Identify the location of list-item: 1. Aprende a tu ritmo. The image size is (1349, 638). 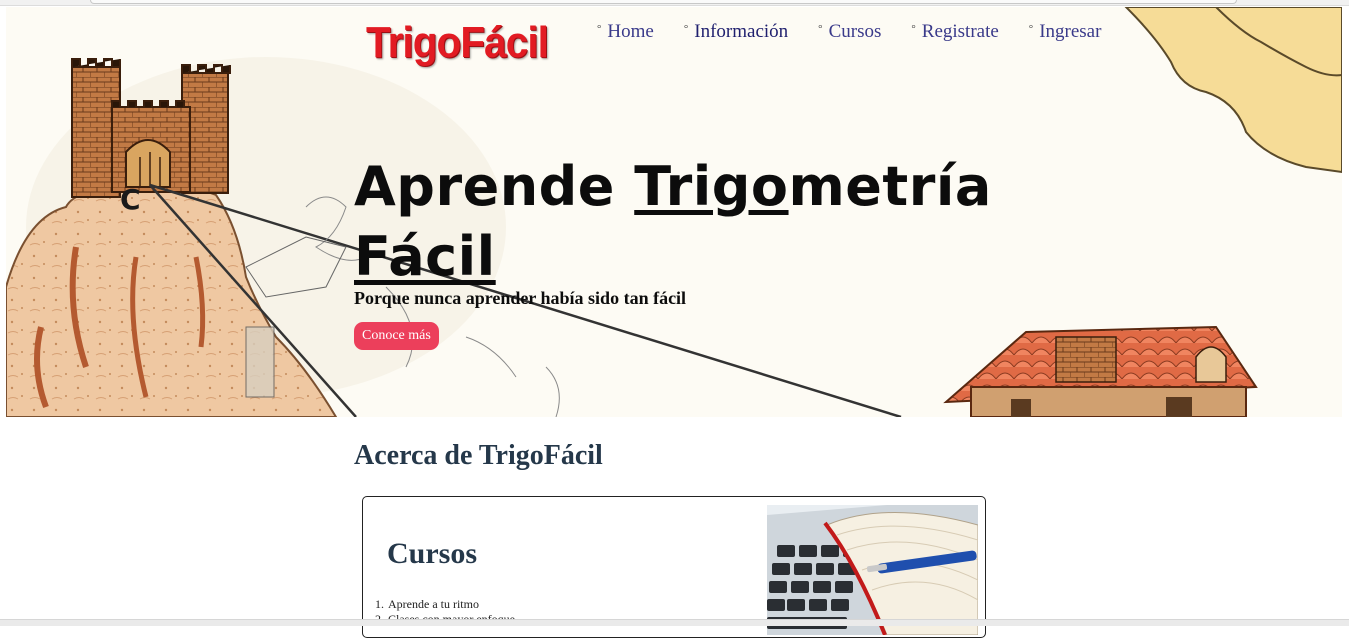
(445, 604).